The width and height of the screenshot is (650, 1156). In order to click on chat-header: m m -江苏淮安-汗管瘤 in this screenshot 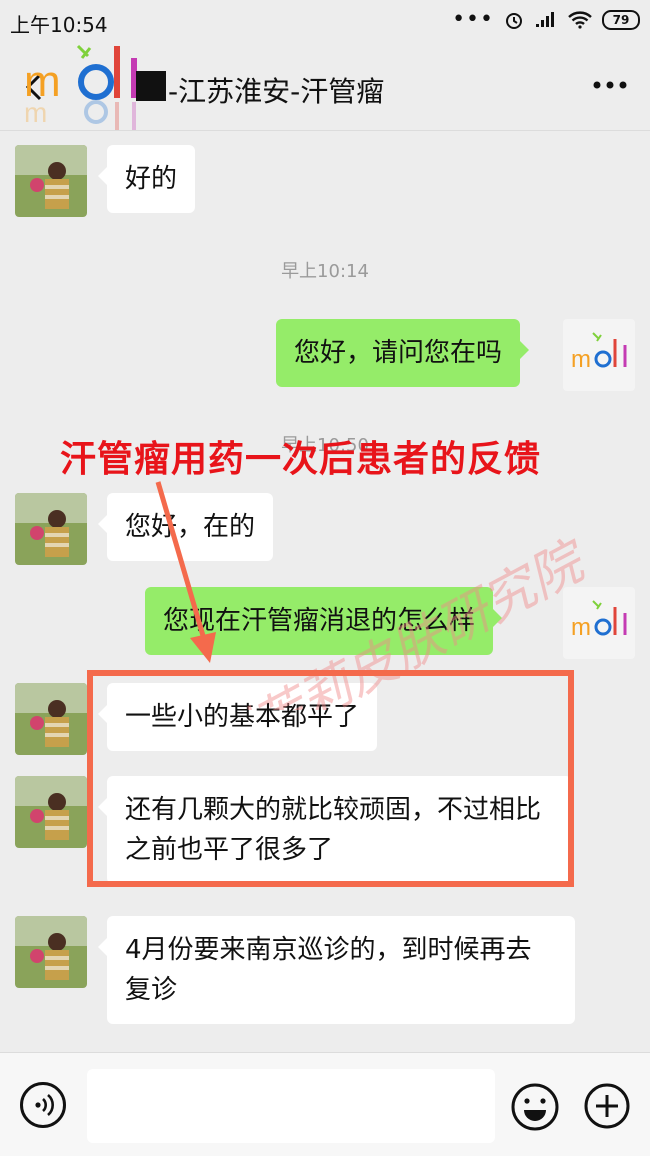, I will do `click(325, 87)`.